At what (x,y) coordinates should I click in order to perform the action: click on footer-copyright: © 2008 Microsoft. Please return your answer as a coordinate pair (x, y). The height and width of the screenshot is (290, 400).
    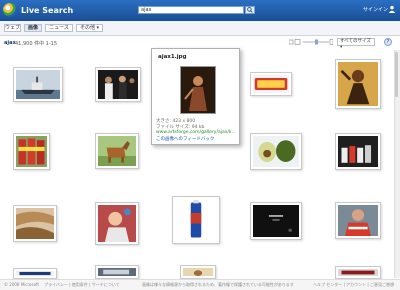
    Looking at the image, I should click on (21, 284).